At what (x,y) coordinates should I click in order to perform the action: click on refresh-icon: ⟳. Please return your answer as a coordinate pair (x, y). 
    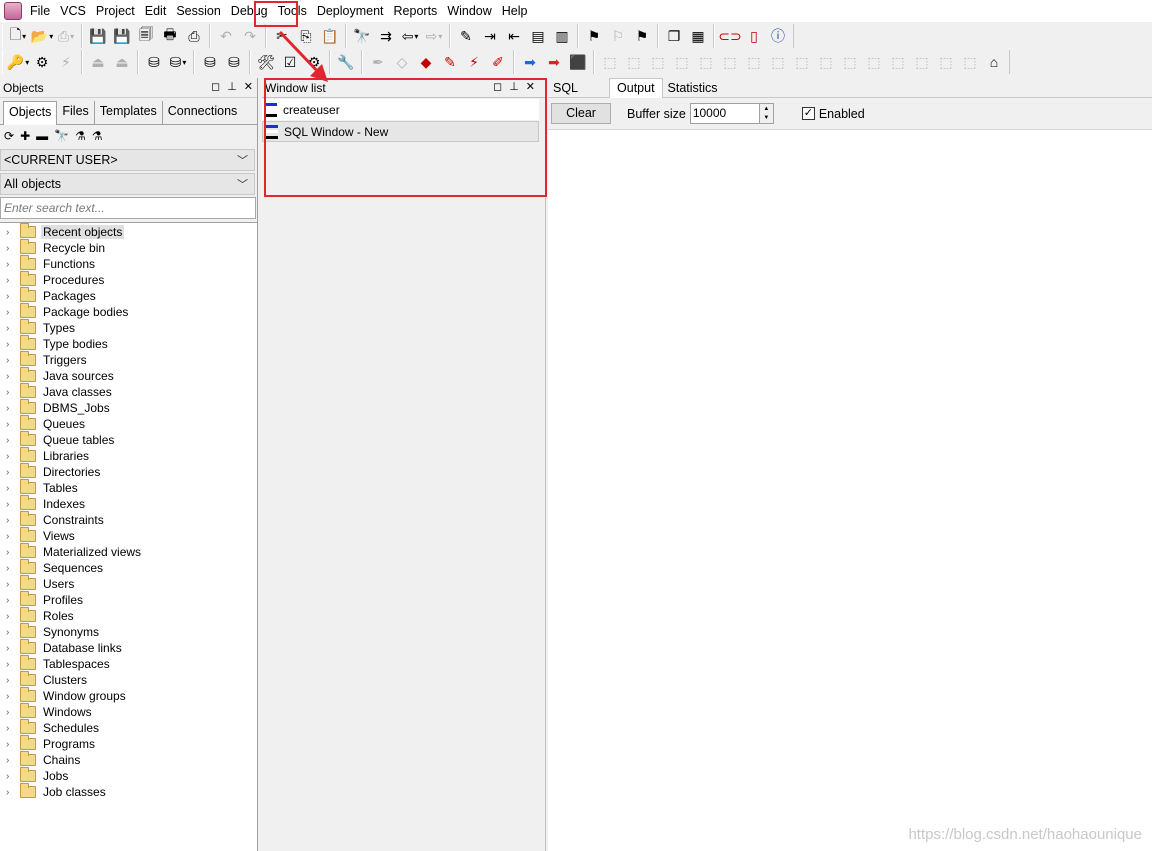
    Looking at the image, I should click on (9, 136).